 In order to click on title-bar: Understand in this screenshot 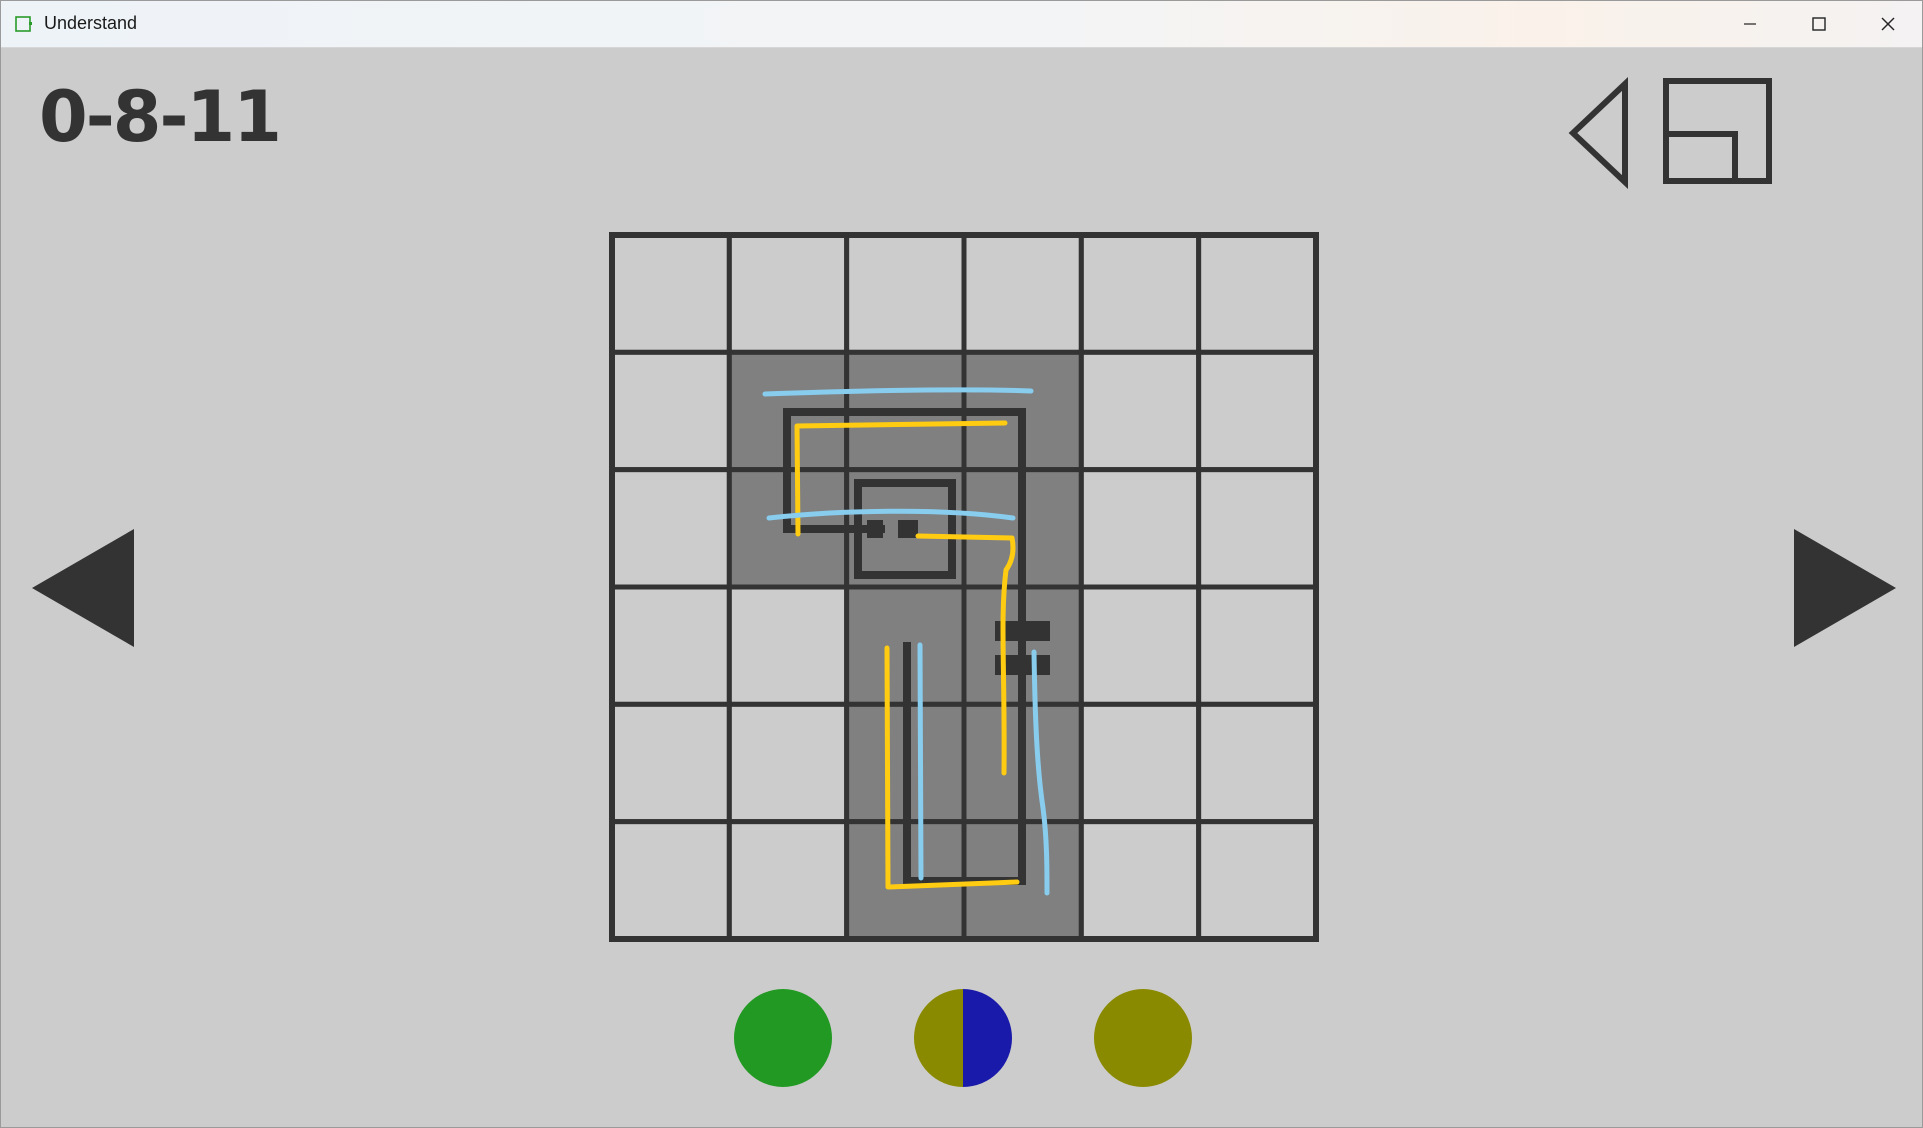, I will do `click(961, 24)`.